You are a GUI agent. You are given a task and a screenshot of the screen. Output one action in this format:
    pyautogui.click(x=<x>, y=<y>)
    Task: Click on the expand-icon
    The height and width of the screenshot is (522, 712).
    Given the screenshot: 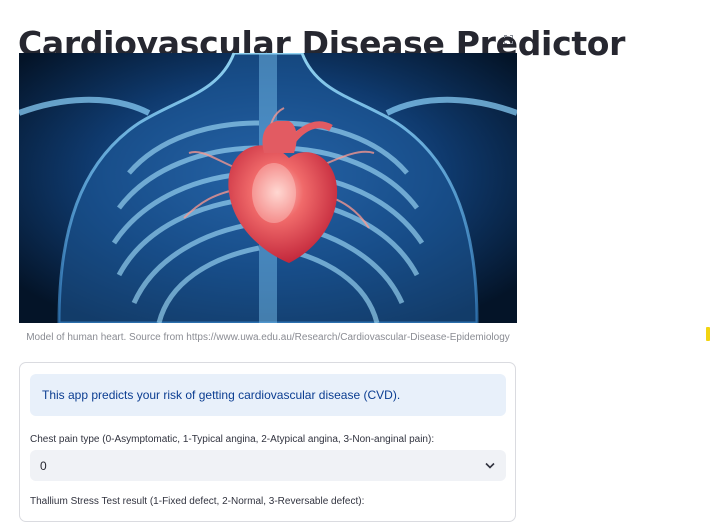 What is the action you would take?
    pyautogui.click(x=508, y=39)
    